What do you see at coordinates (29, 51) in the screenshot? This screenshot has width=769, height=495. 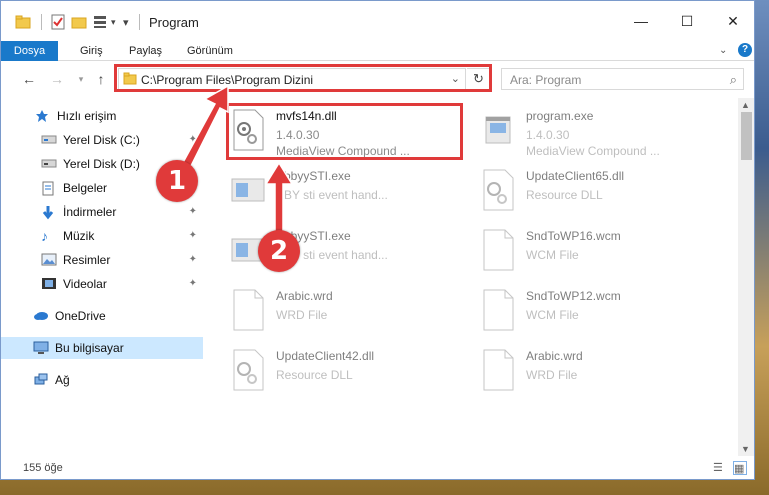 I see `tab-dosya: Dosya` at bounding box center [29, 51].